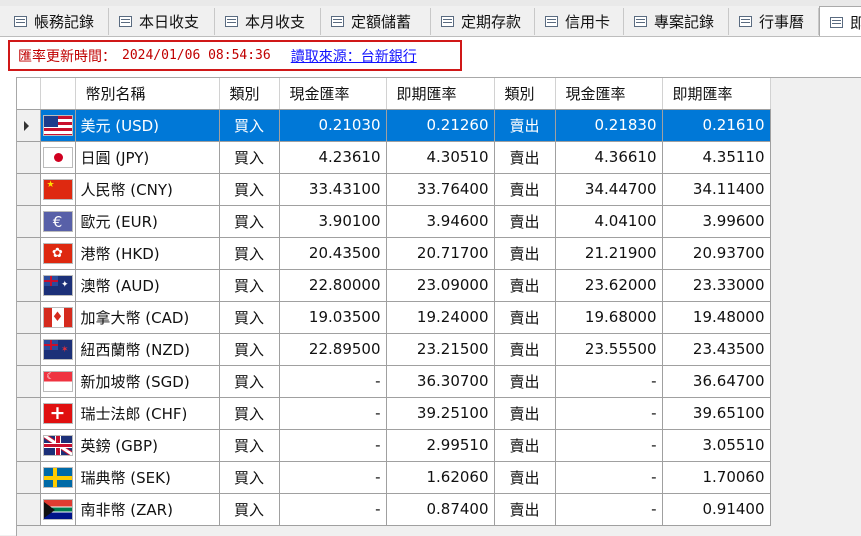  What do you see at coordinates (440, 509) in the screenshot?
I see `buy-spot-rate-cell: 0.87400` at bounding box center [440, 509].